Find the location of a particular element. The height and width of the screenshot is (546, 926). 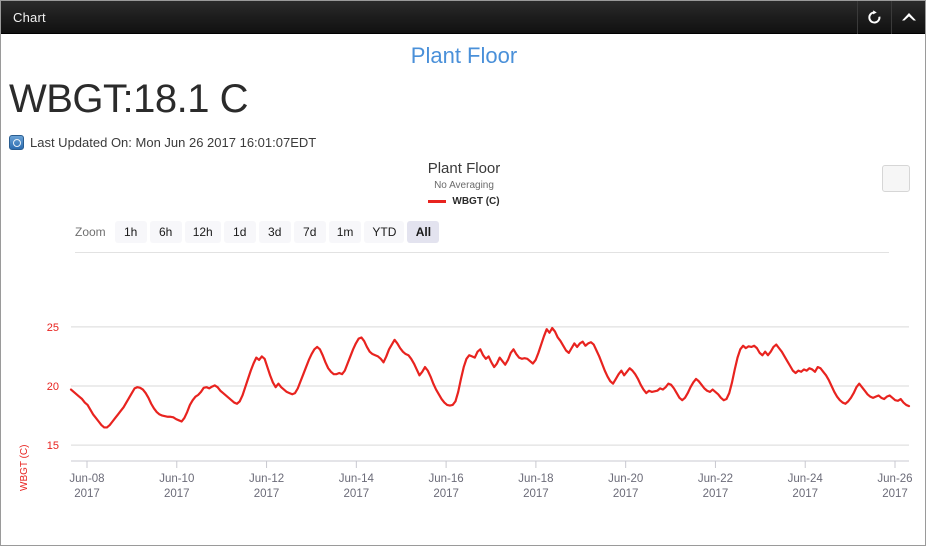

window-title: Chart is located at coordinates (29, 17).